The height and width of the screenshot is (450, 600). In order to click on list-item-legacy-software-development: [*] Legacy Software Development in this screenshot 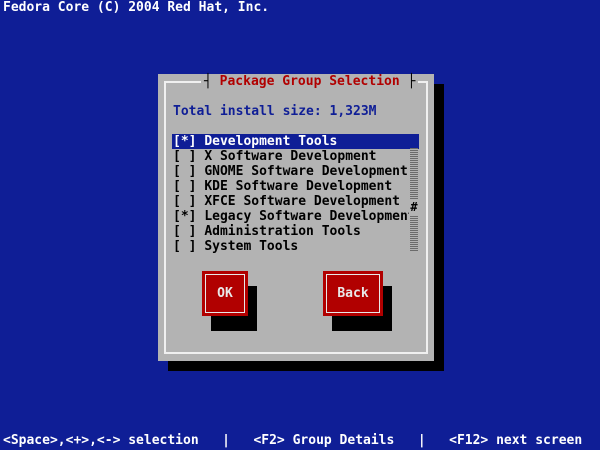, I will do `click(296, 216)`.